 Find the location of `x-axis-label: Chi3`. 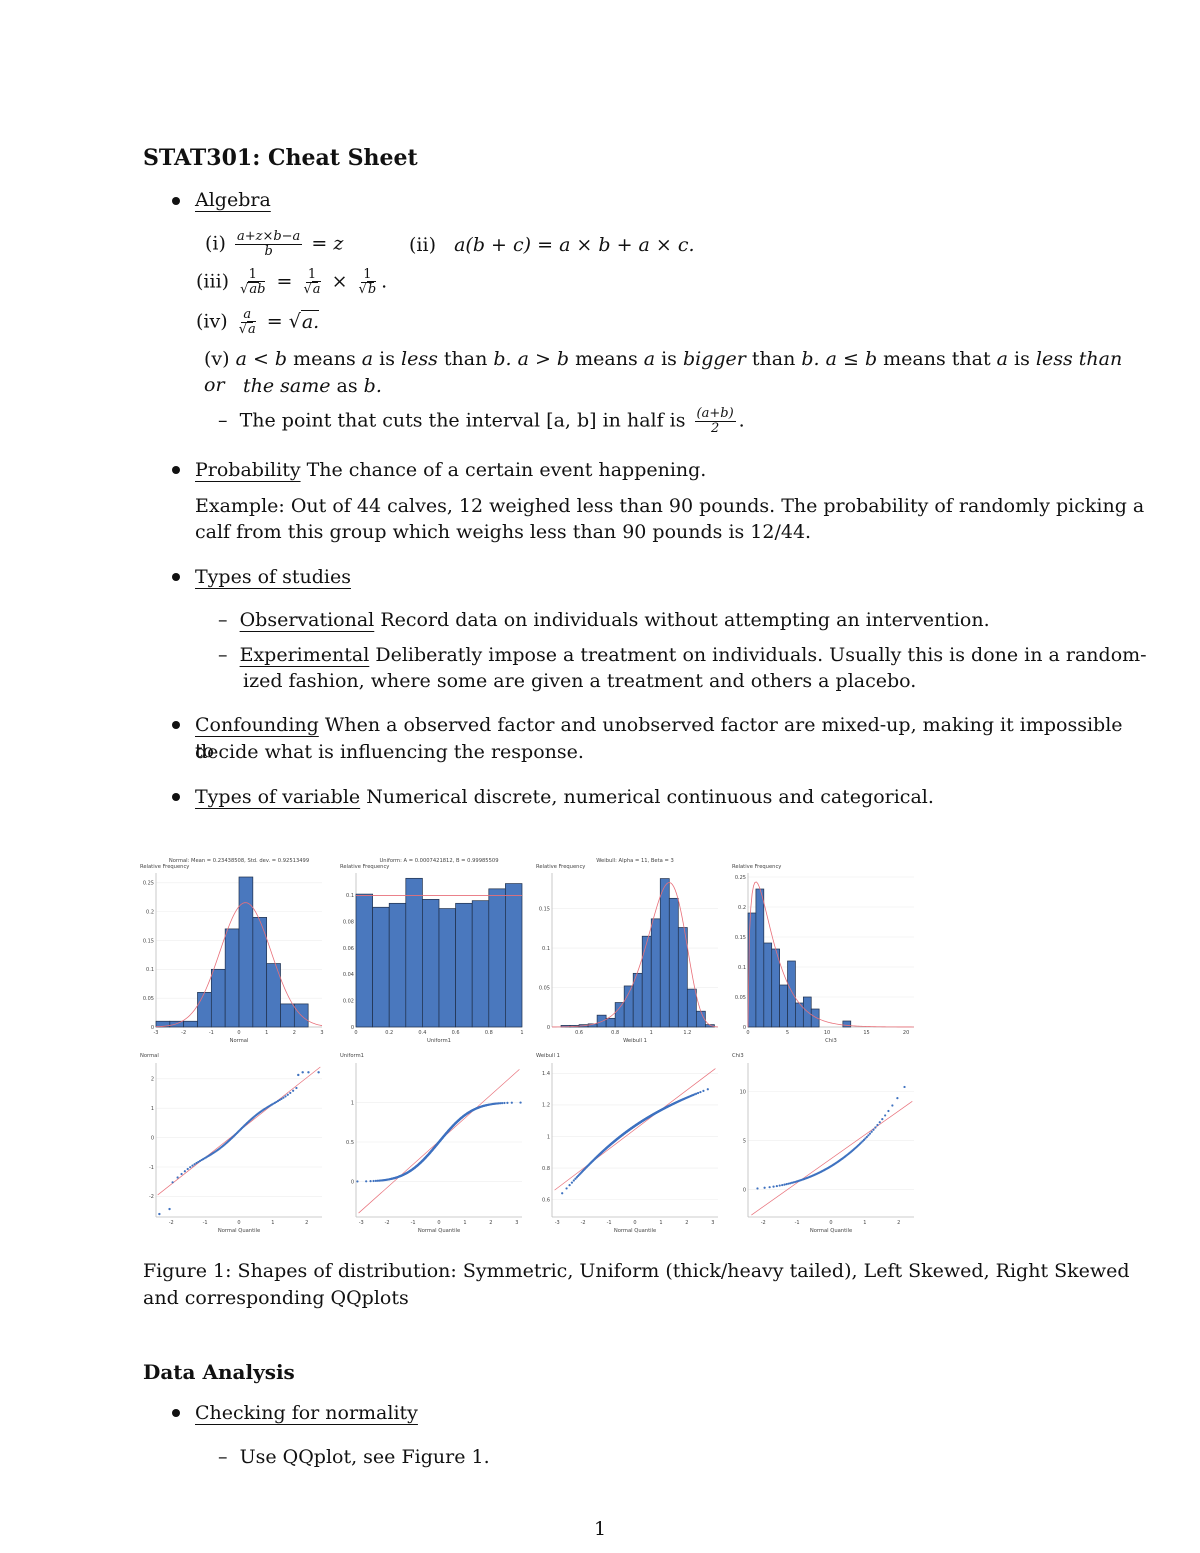

x-axis-label: Chi3 is located at coordinates (831, 1041).